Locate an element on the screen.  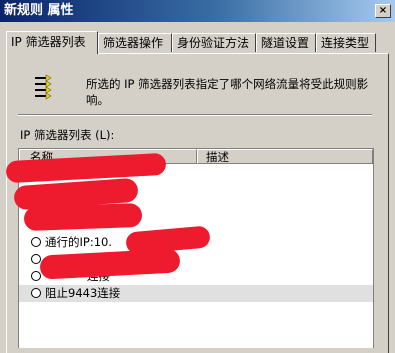
tab-filter-action: 筛选器操作 is located at coordinates (135, 42).